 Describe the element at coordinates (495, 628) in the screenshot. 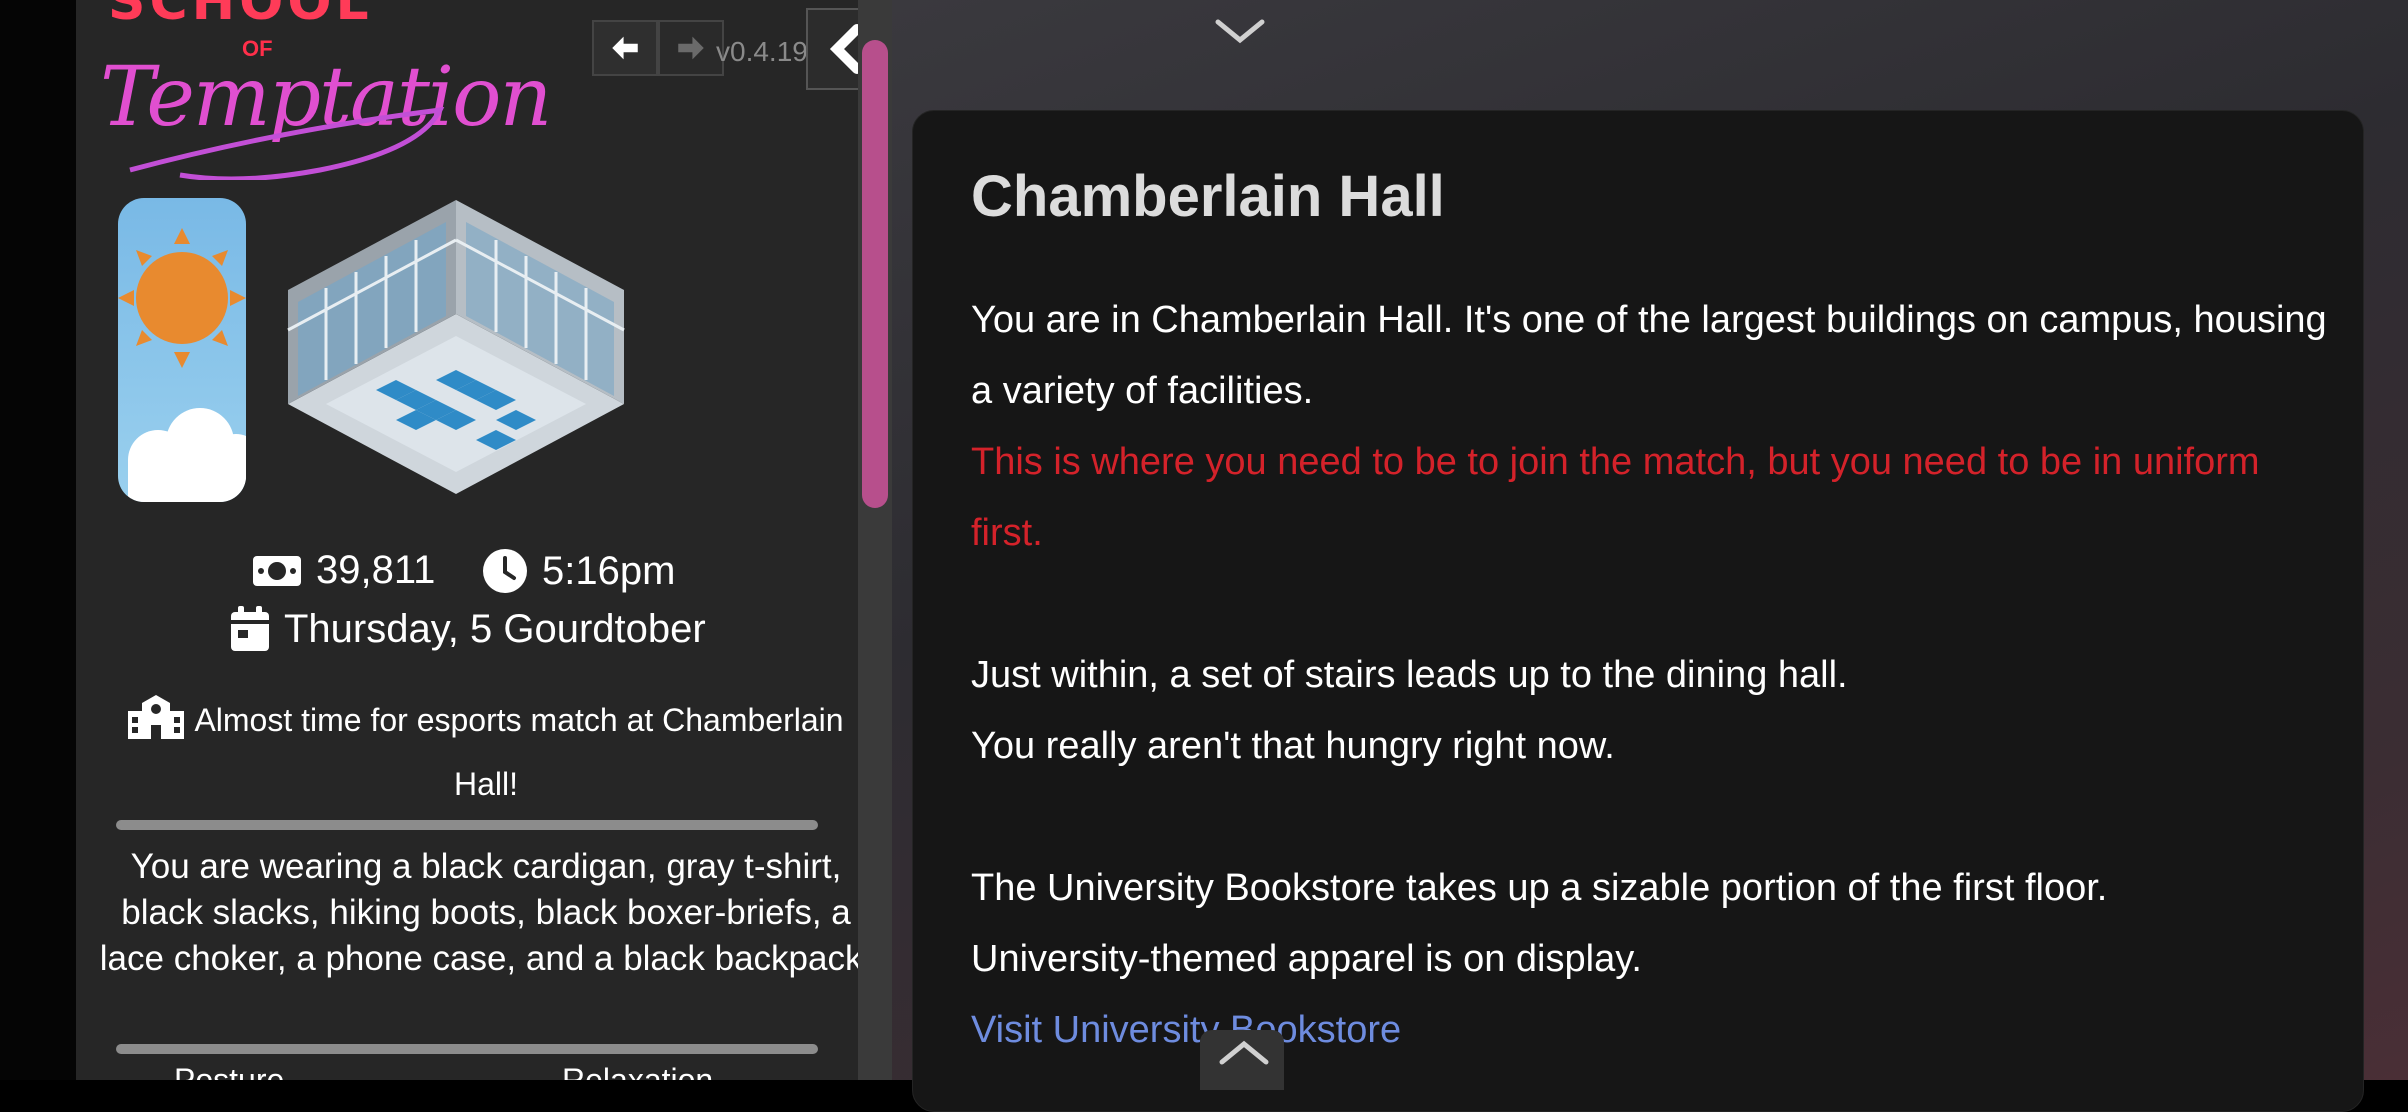

I see `date-value: Thursday, 5 Gourdtober` at that location.